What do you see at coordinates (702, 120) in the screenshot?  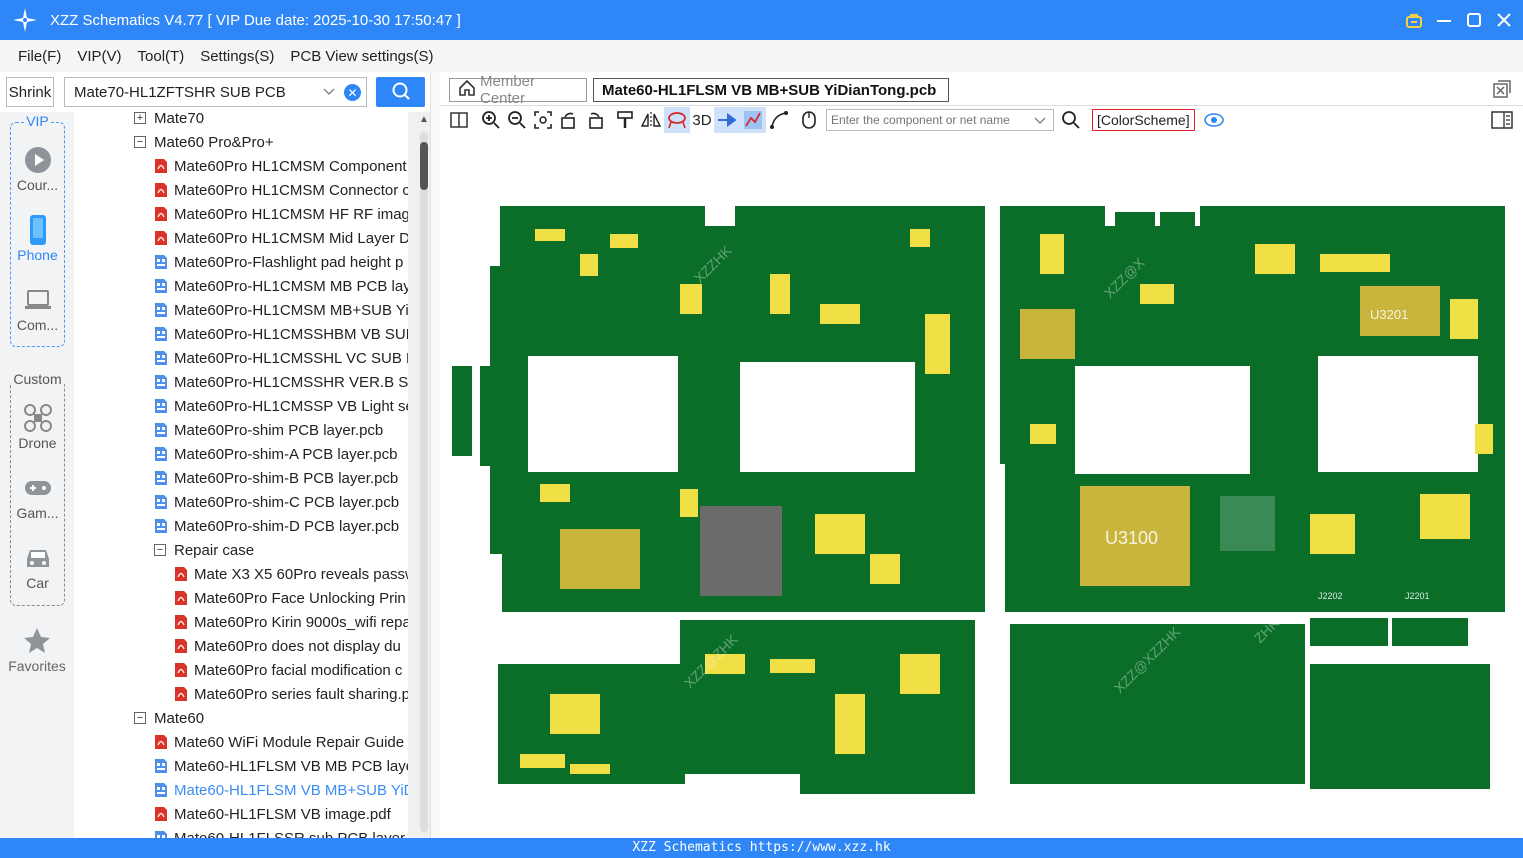 I see `view-3d-toggle: 3D` at bounding box center [702, 120].